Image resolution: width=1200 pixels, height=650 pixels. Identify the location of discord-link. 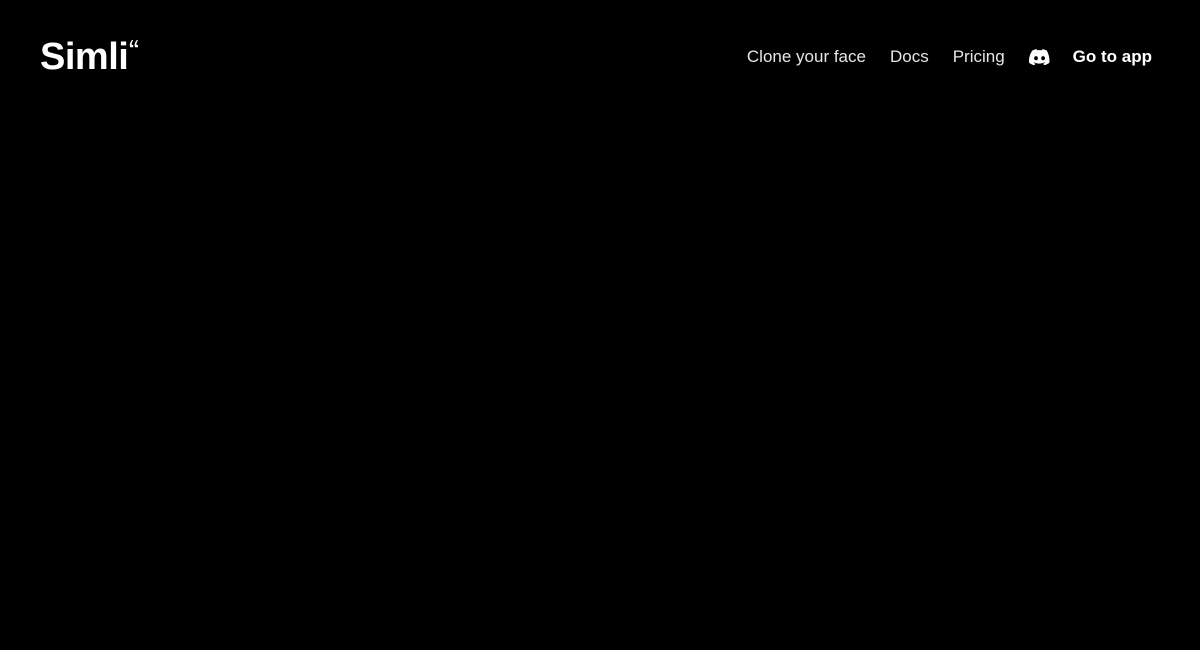
(1040, 57).